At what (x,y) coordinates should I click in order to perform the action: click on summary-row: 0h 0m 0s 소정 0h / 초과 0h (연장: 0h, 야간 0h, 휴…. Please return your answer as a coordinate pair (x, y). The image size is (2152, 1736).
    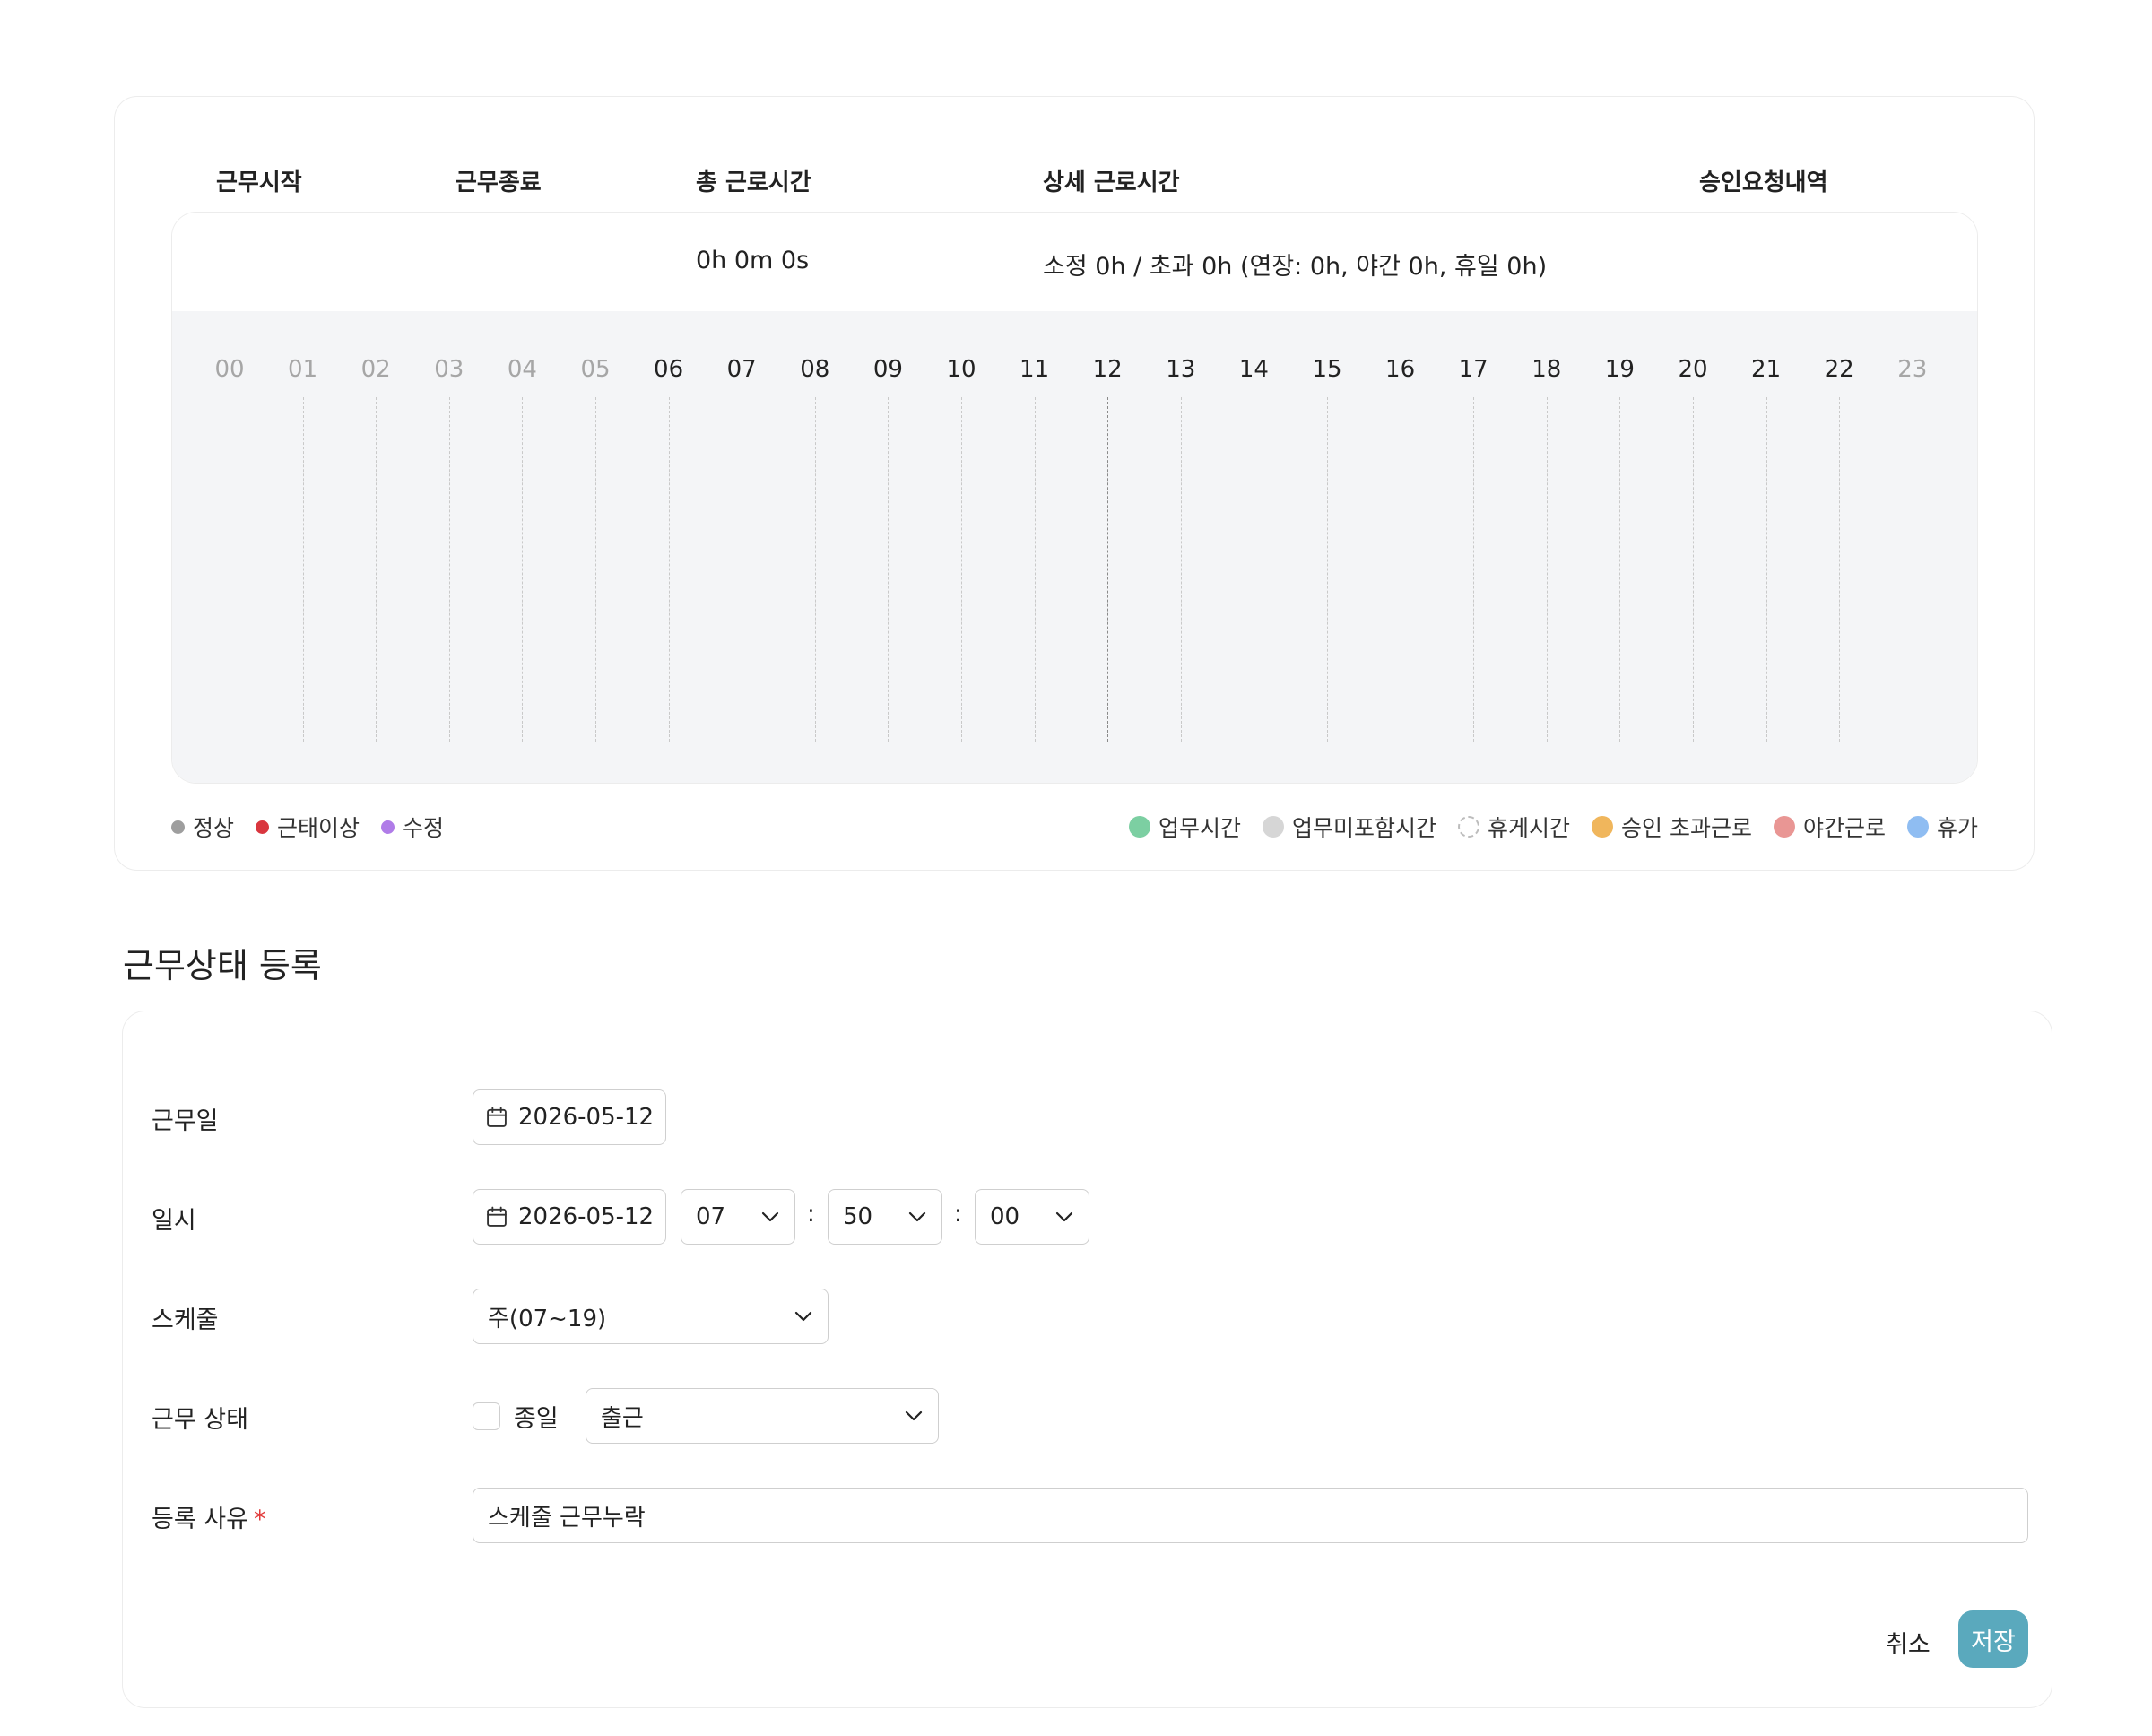
    Looking at the image, I should click on (1074, 262).